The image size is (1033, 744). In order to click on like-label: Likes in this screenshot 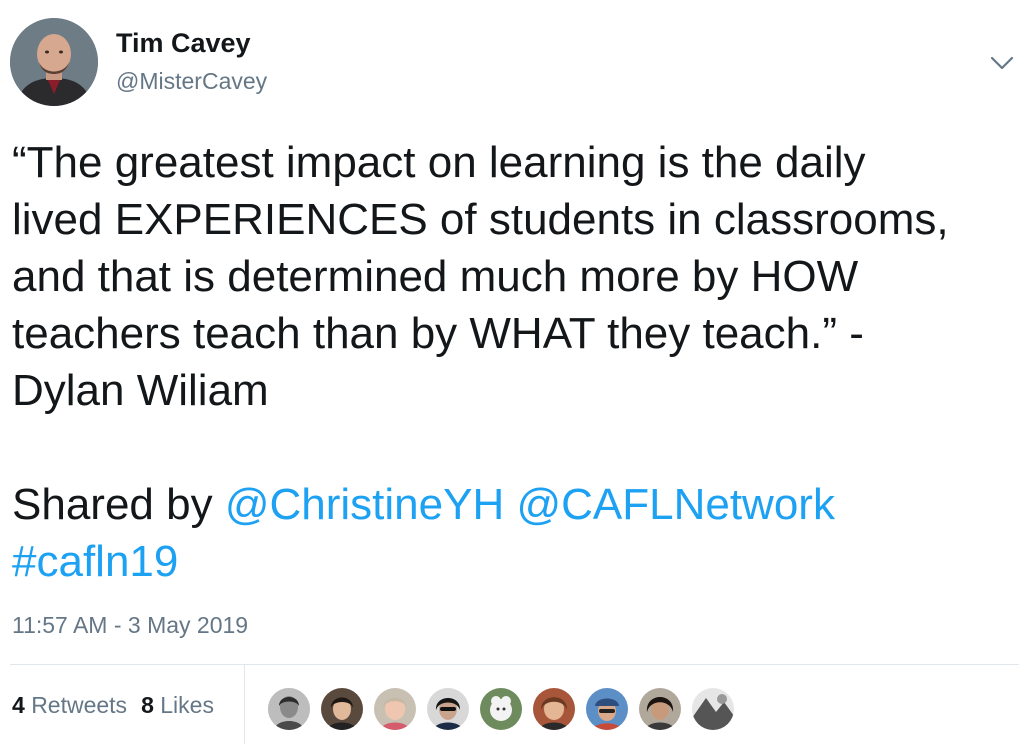, I will do `click(187, 705)`.